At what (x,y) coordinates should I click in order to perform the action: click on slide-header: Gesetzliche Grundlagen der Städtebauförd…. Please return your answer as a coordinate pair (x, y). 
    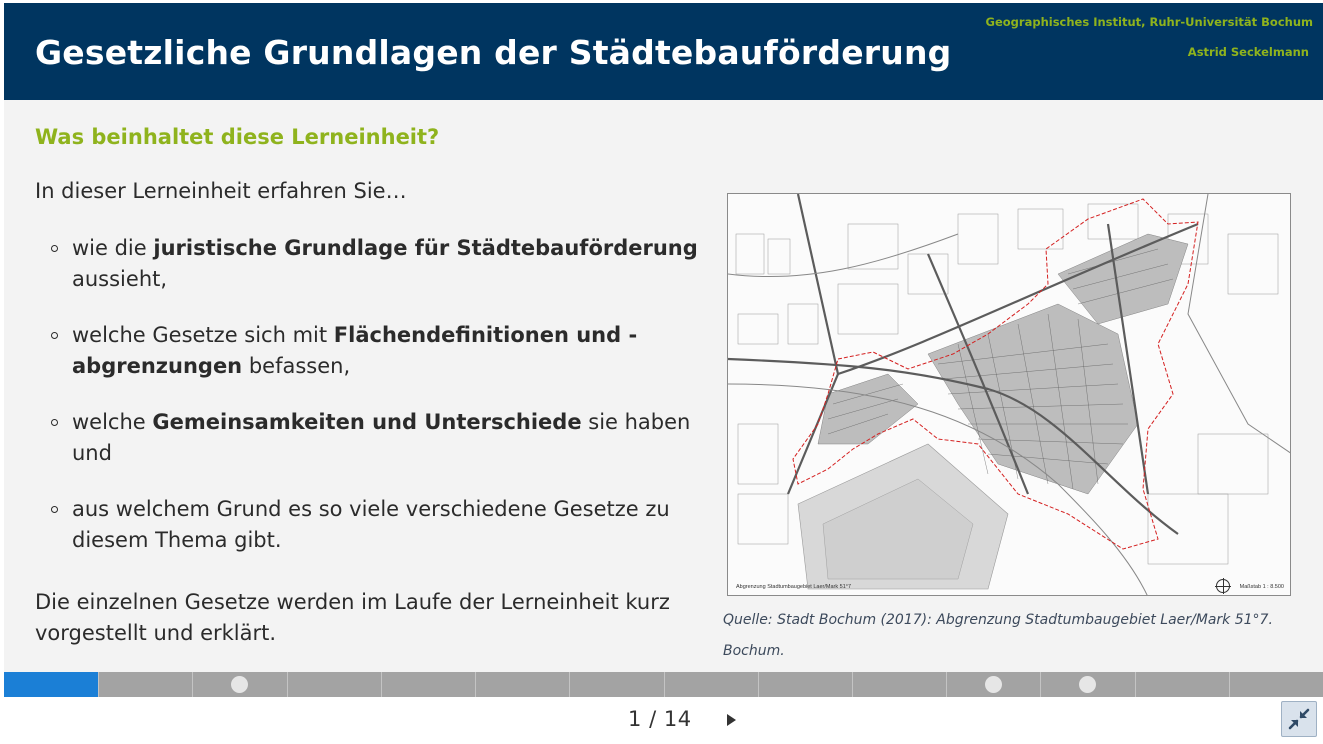
    Looking at the image, I should click on (663, 51).